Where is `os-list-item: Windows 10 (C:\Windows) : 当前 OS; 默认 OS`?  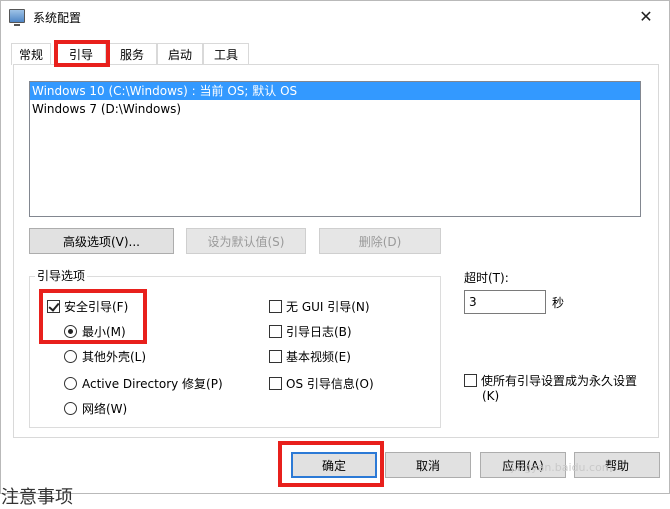 os-list-item: Windows 10 (C:\Windows) : 当前 OS; 默认 OS is located at coordinates (335, 91).